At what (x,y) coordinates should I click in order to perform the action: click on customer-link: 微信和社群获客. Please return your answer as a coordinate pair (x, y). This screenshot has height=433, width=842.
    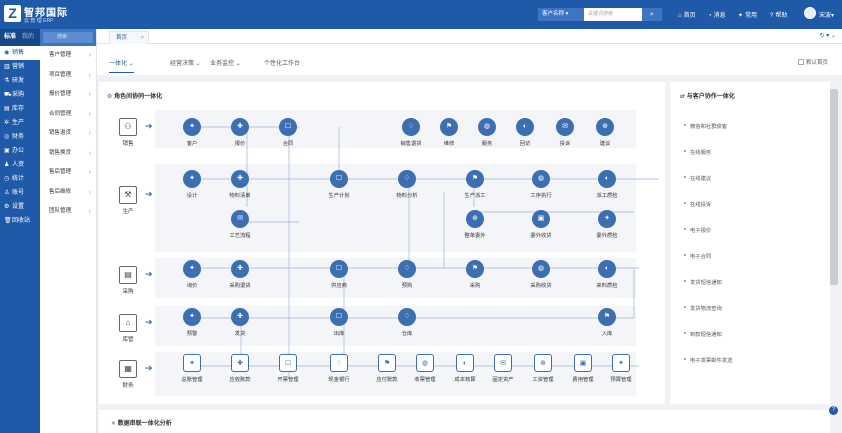
    Looking at the image, I should click on (705, 126).